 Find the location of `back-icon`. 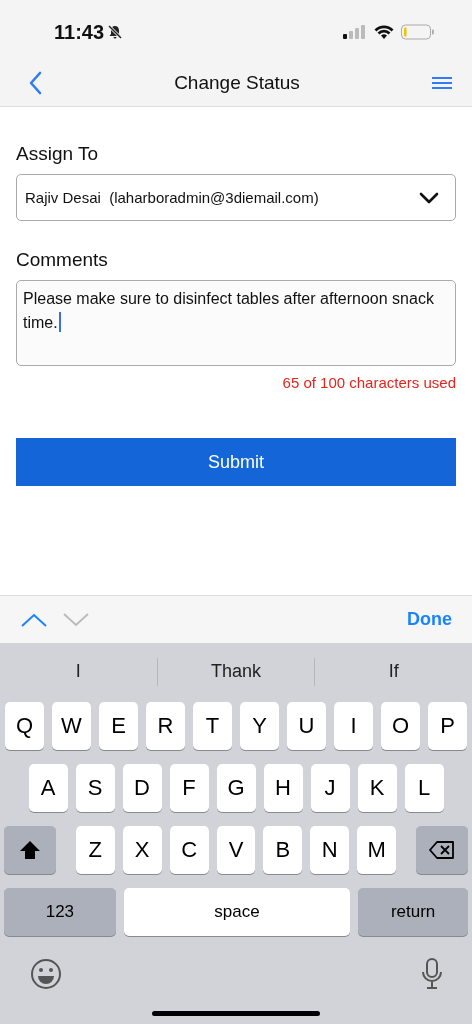

back-icon is located at coordinates (35, 83).